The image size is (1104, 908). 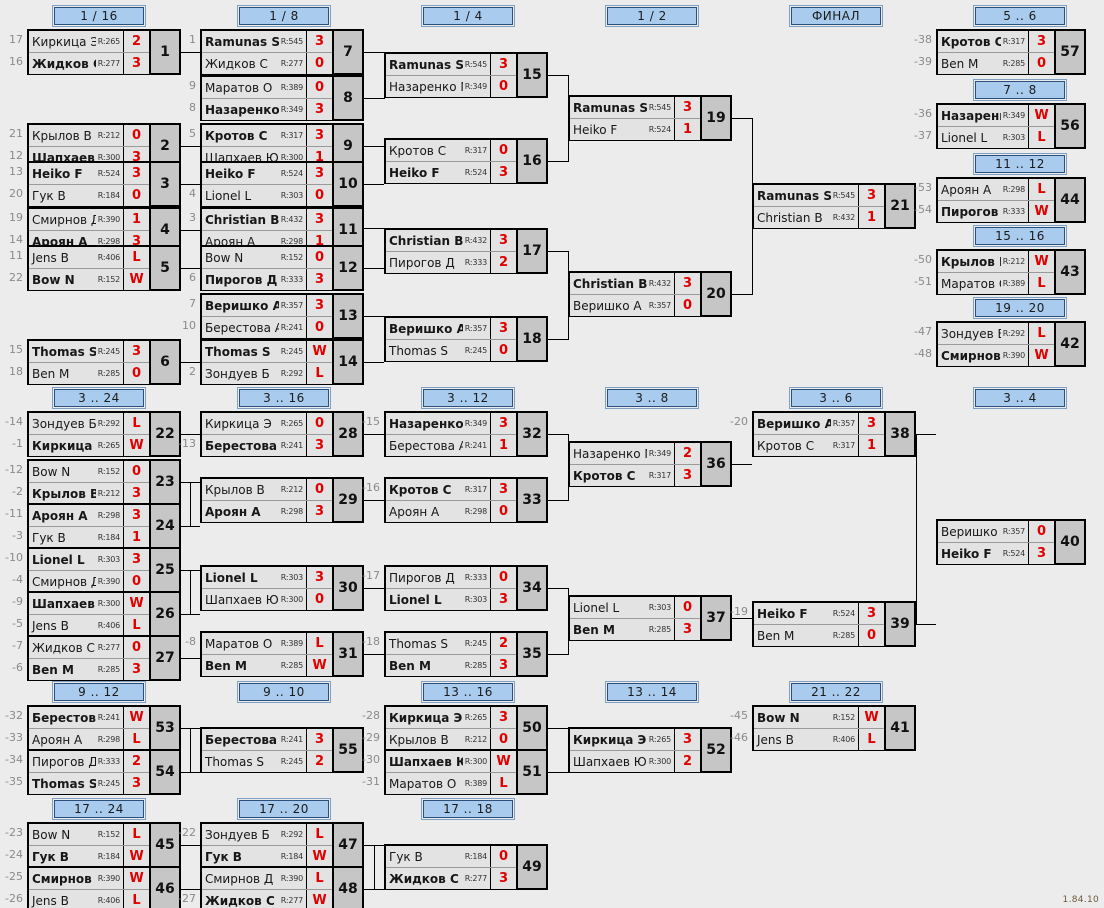 I want to click on player-row: Назаренко МR:349W, so click(x=996, y=116).